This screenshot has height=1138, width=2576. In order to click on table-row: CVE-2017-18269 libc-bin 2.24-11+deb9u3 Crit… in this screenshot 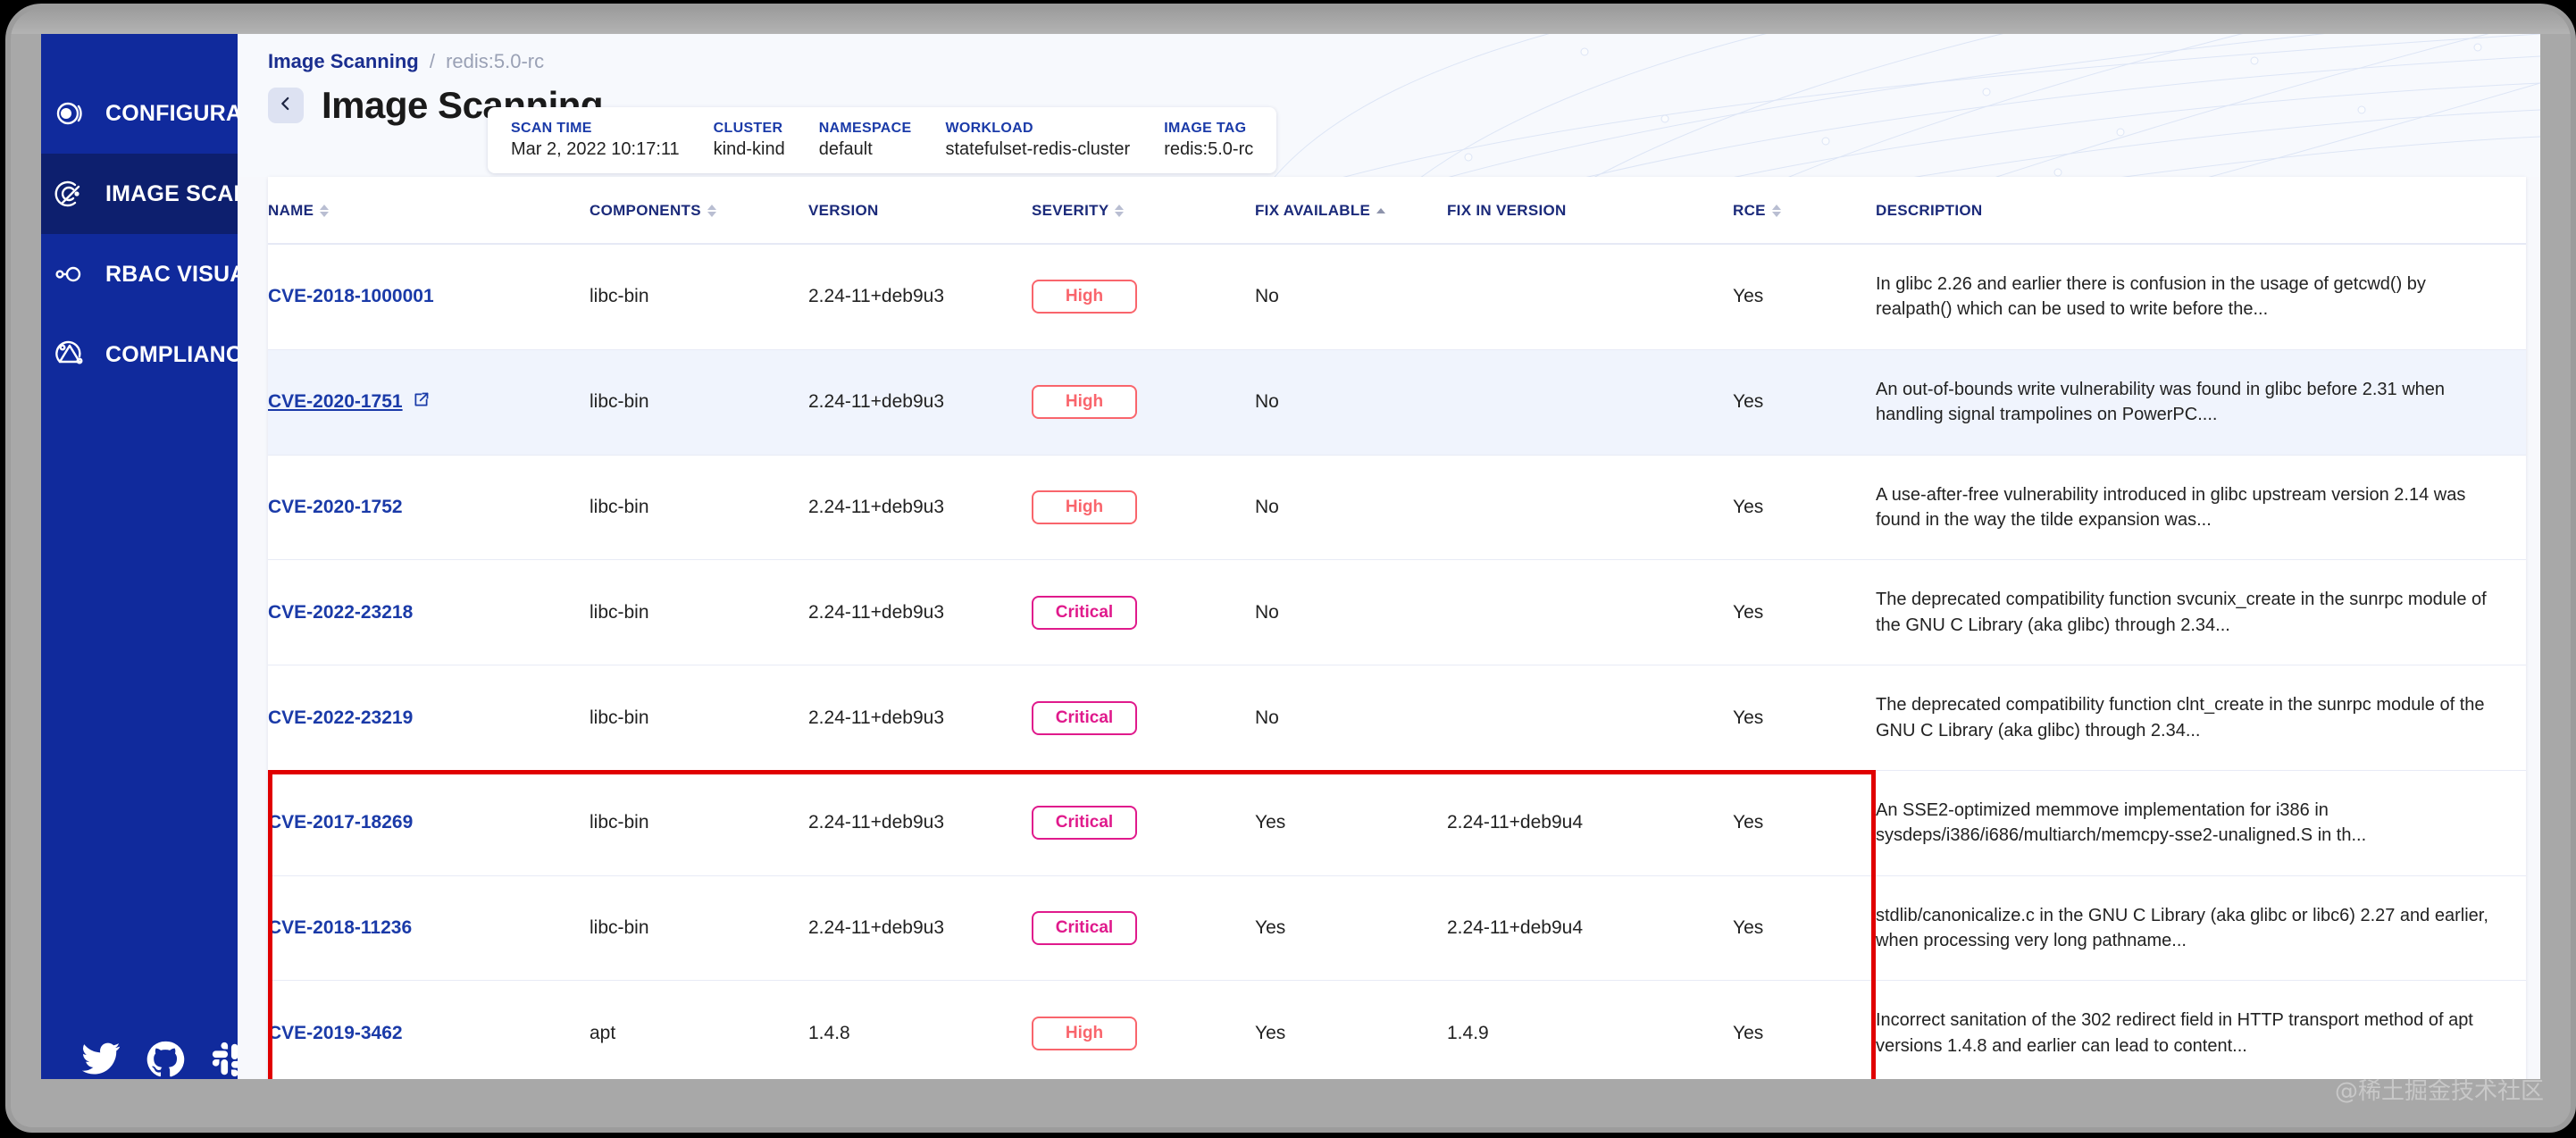, I will do `click(1397, 823)`.